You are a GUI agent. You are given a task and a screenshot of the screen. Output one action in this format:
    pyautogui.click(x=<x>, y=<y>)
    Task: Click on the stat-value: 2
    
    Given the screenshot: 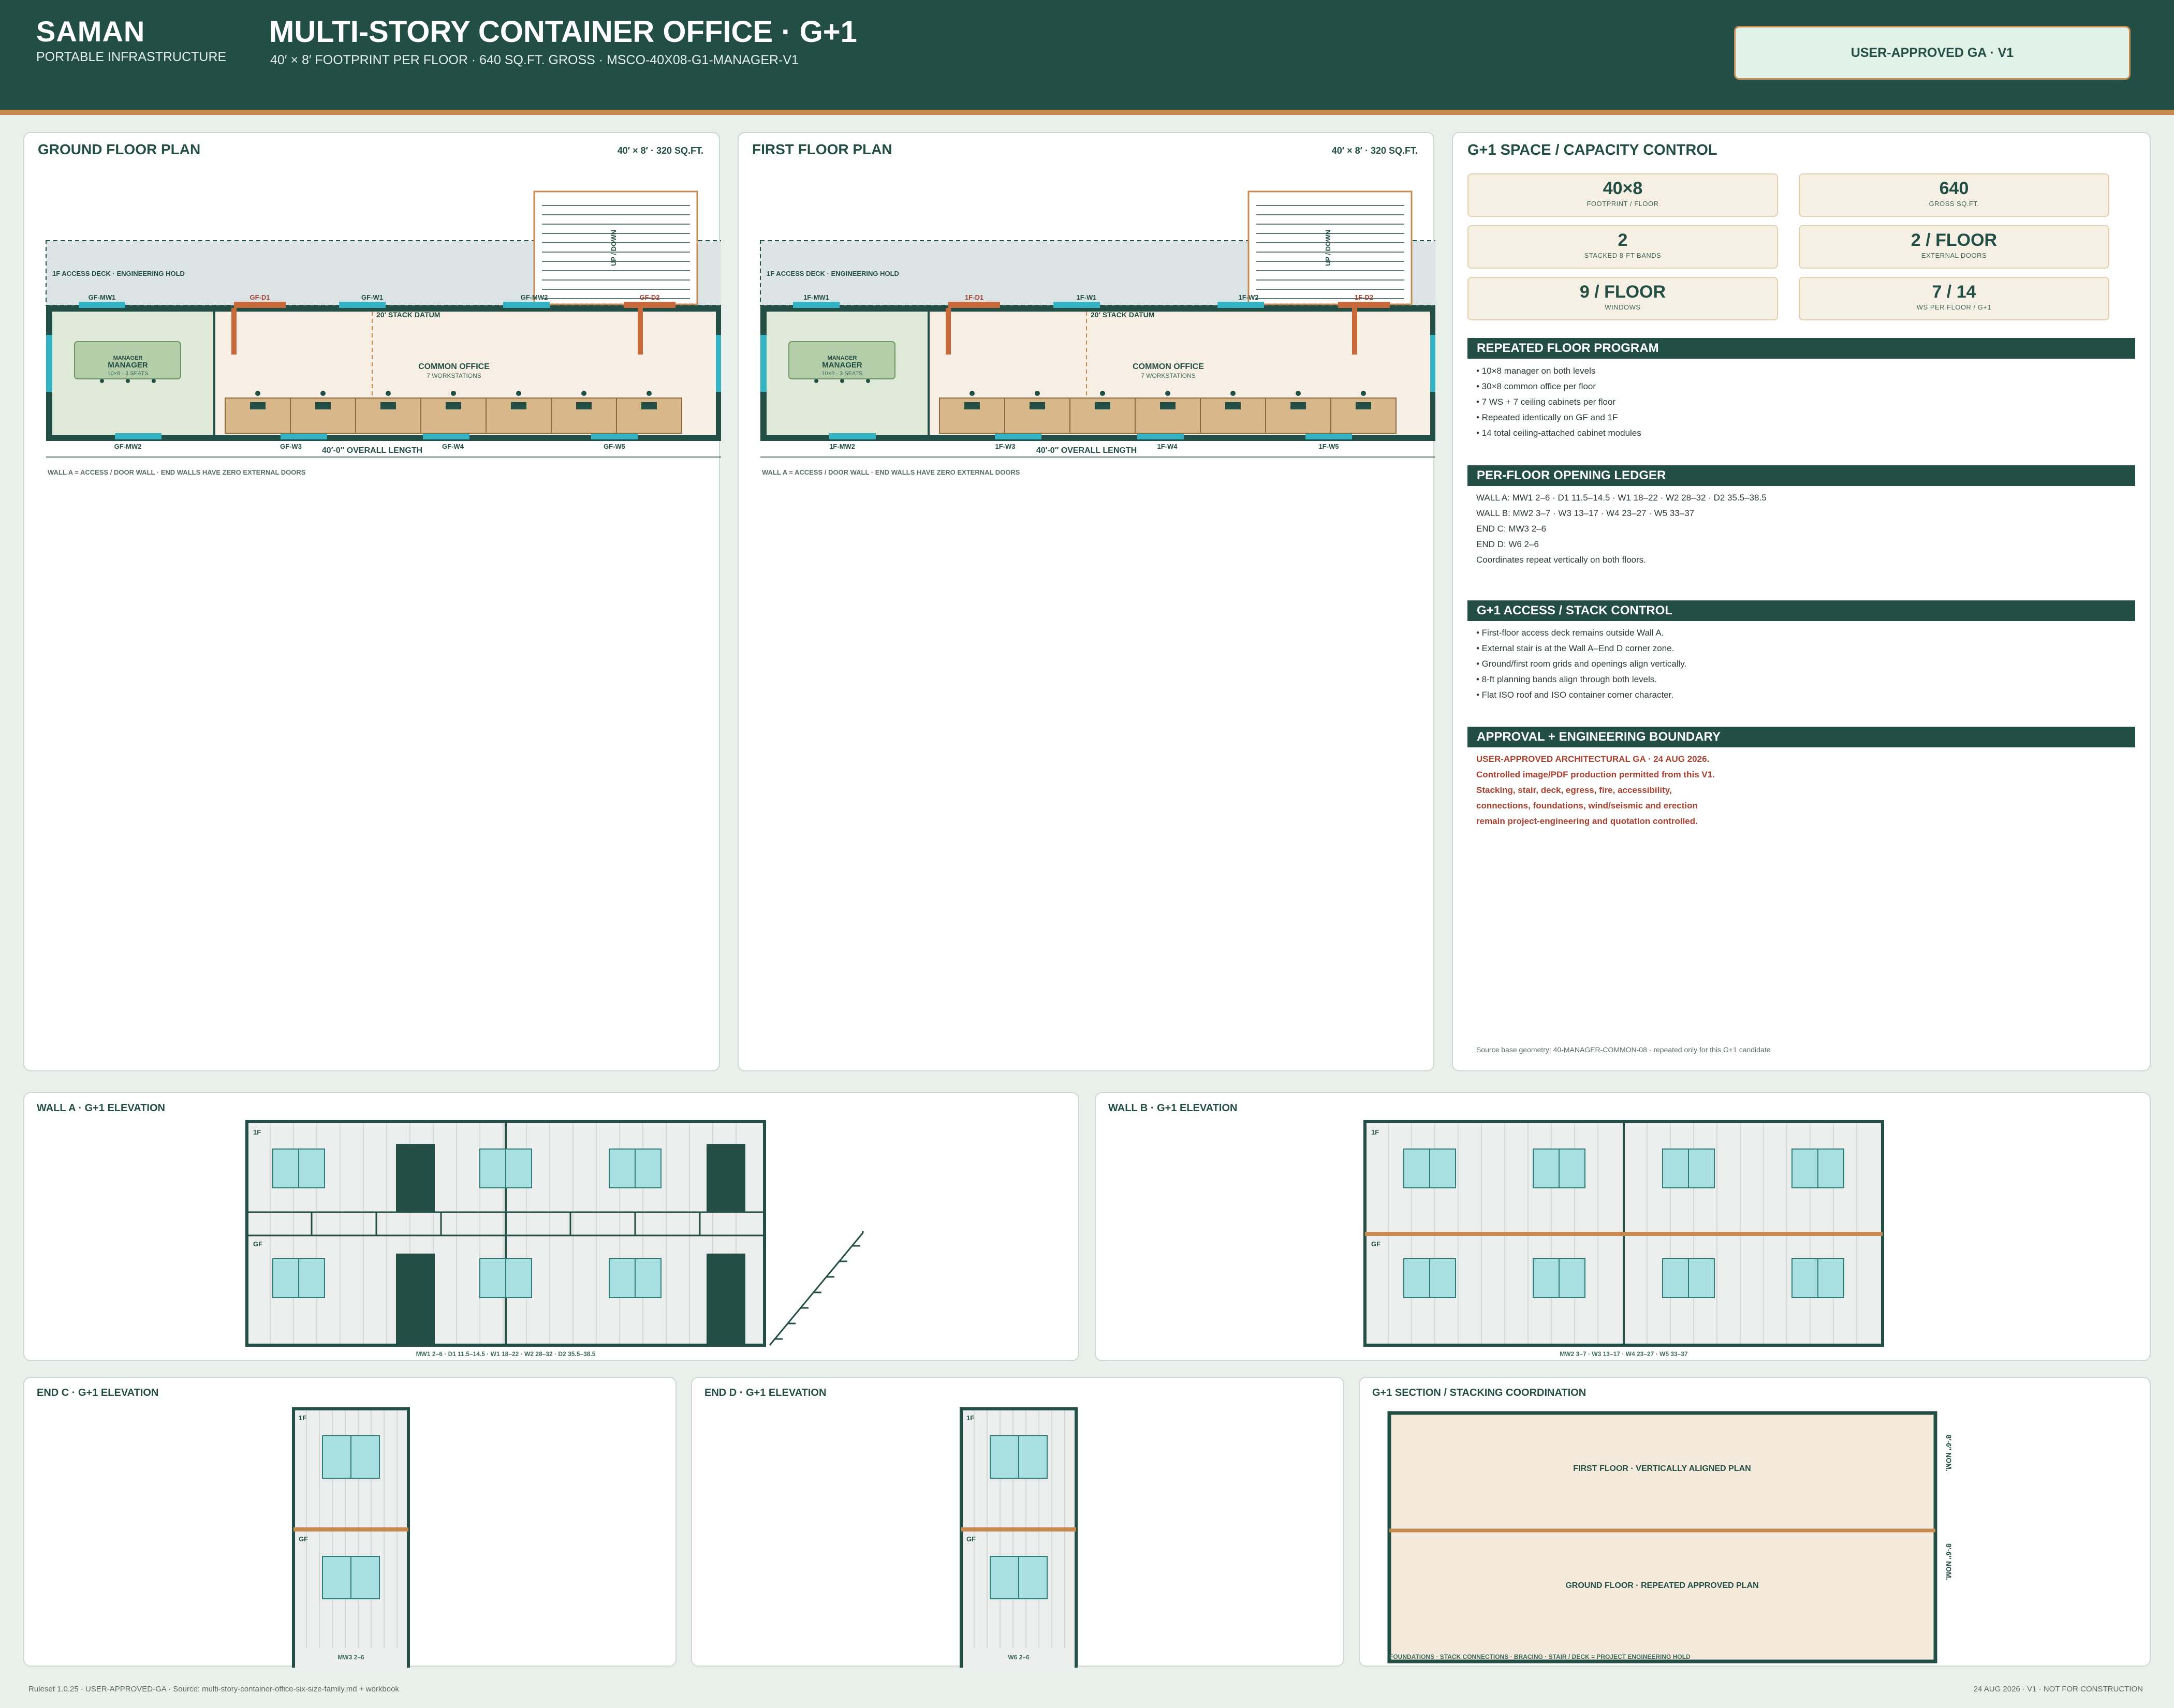 What is the action you would take?
    pyautogui.click(x=1623, y=240)
    